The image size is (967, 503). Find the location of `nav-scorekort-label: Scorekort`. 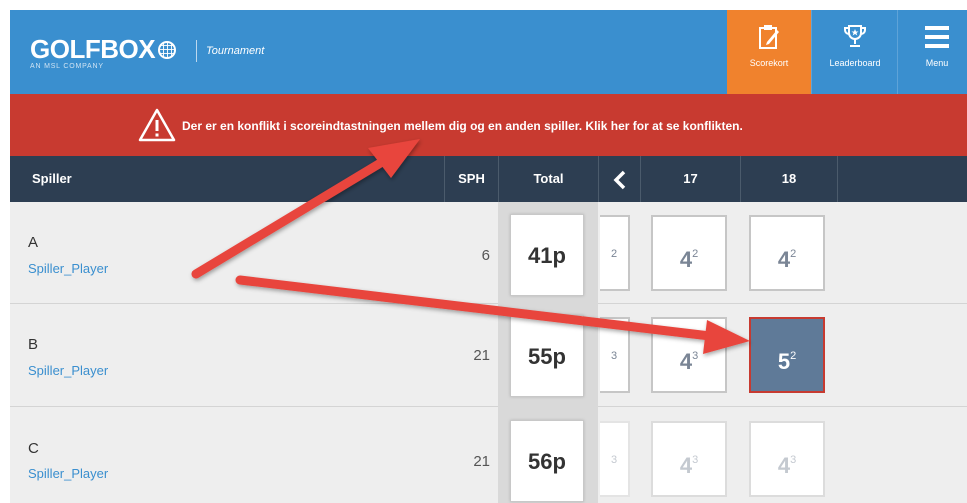

nav-scorekort-label: Scorekort is located at coordinates (769, 63).